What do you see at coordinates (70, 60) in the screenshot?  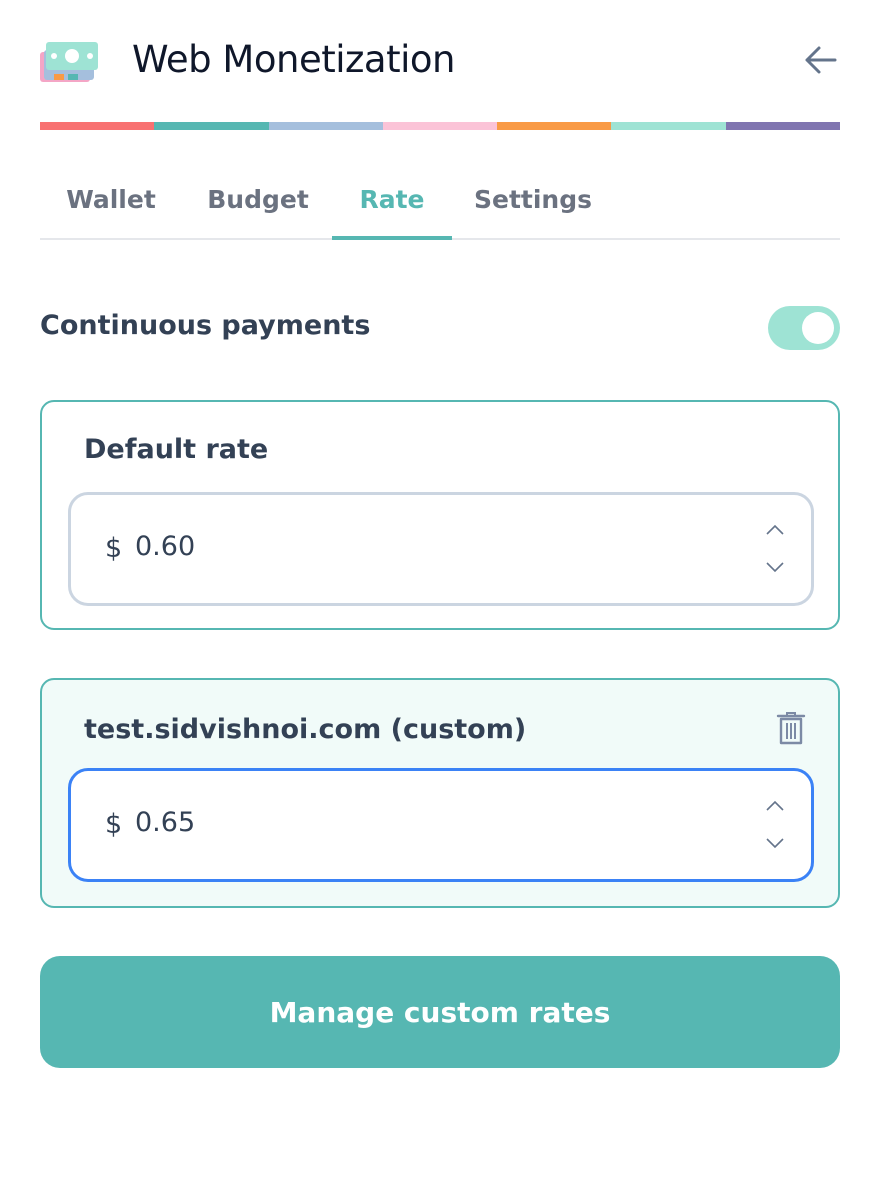 I see `money-bill-icon` at bounding box center [70, 60].